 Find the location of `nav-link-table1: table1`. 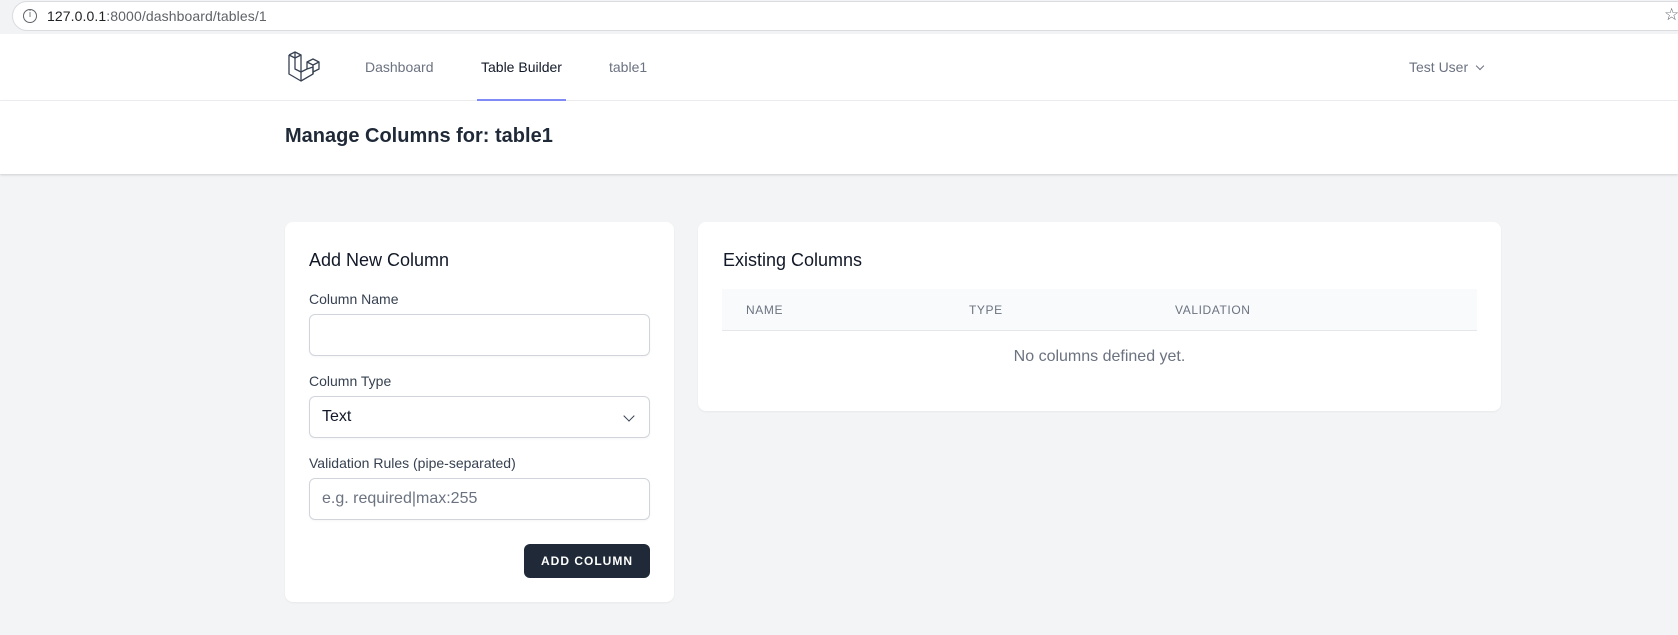

nav-link-table1: table1 is located at coordinates (628, 67).